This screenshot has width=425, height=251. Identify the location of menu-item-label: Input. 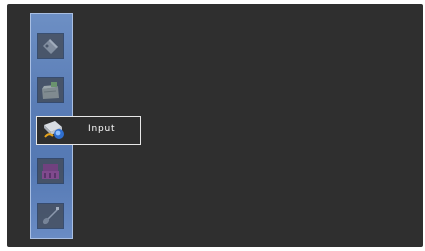
(102, 129).